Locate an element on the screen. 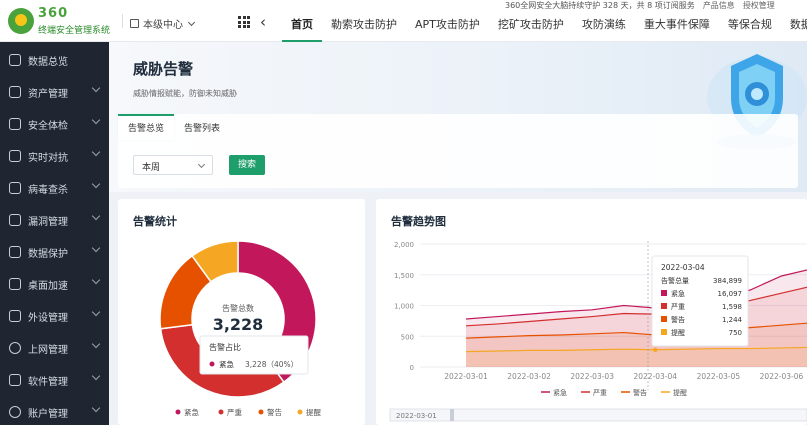 The width and height of the screenshot is (807, 425). sidebar-item-peripheral: 外设管理 is located at coordinates (54, 316).